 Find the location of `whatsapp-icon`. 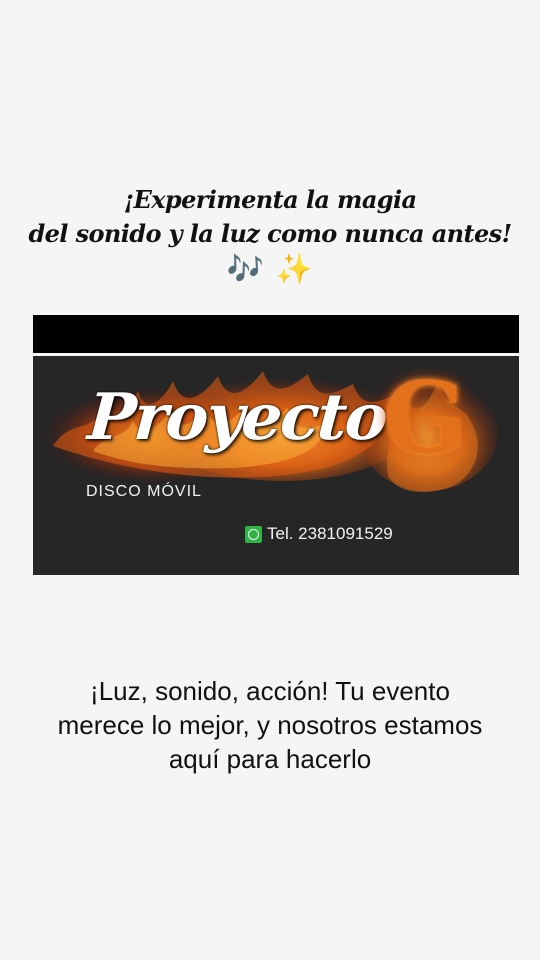

whatsapp-icon is located at coordinates (253, 534).